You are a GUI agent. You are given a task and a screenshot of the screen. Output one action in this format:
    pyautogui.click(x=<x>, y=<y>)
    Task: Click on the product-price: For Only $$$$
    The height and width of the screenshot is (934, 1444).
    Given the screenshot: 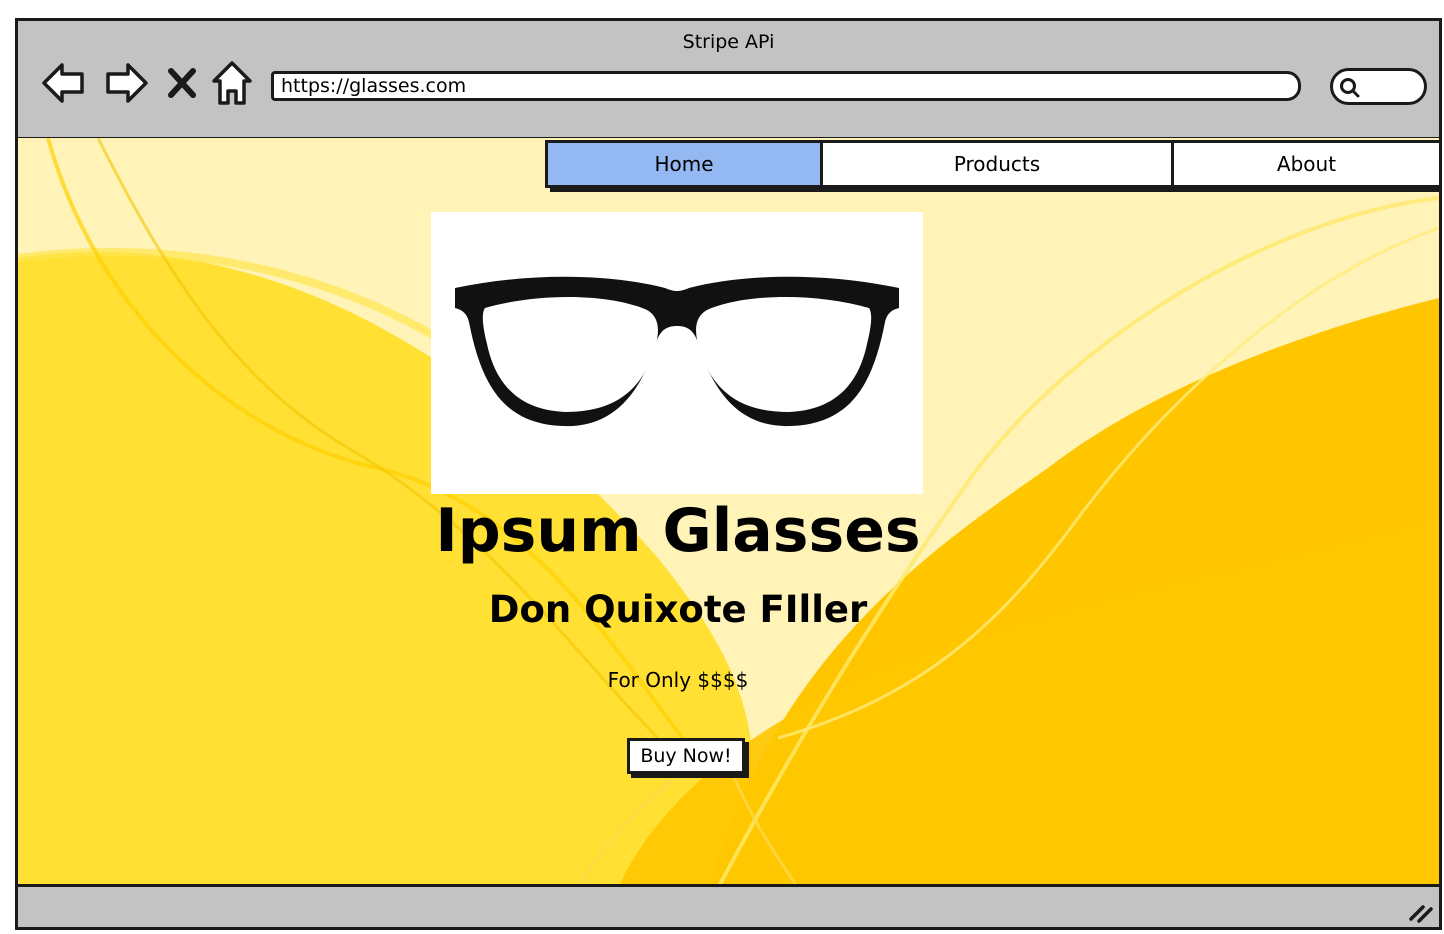 What is the action you would take?
    pyautogui.click(x=678, y=680)
    